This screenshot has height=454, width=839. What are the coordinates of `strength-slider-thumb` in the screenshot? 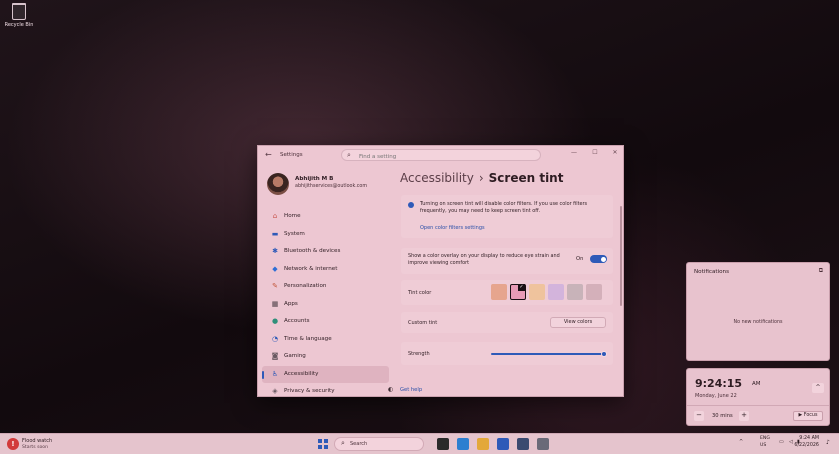 It's located at (604, 354).